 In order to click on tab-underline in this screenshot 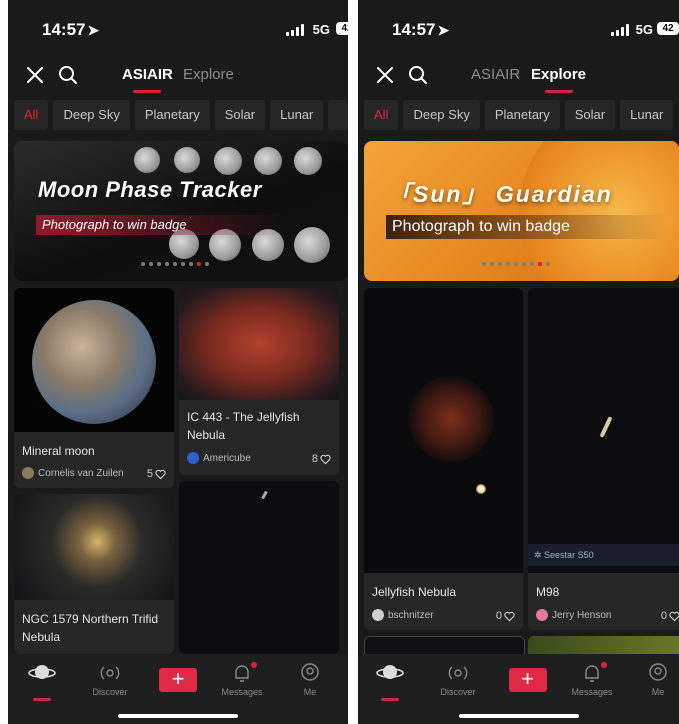, I will do `click(147, 91)`.